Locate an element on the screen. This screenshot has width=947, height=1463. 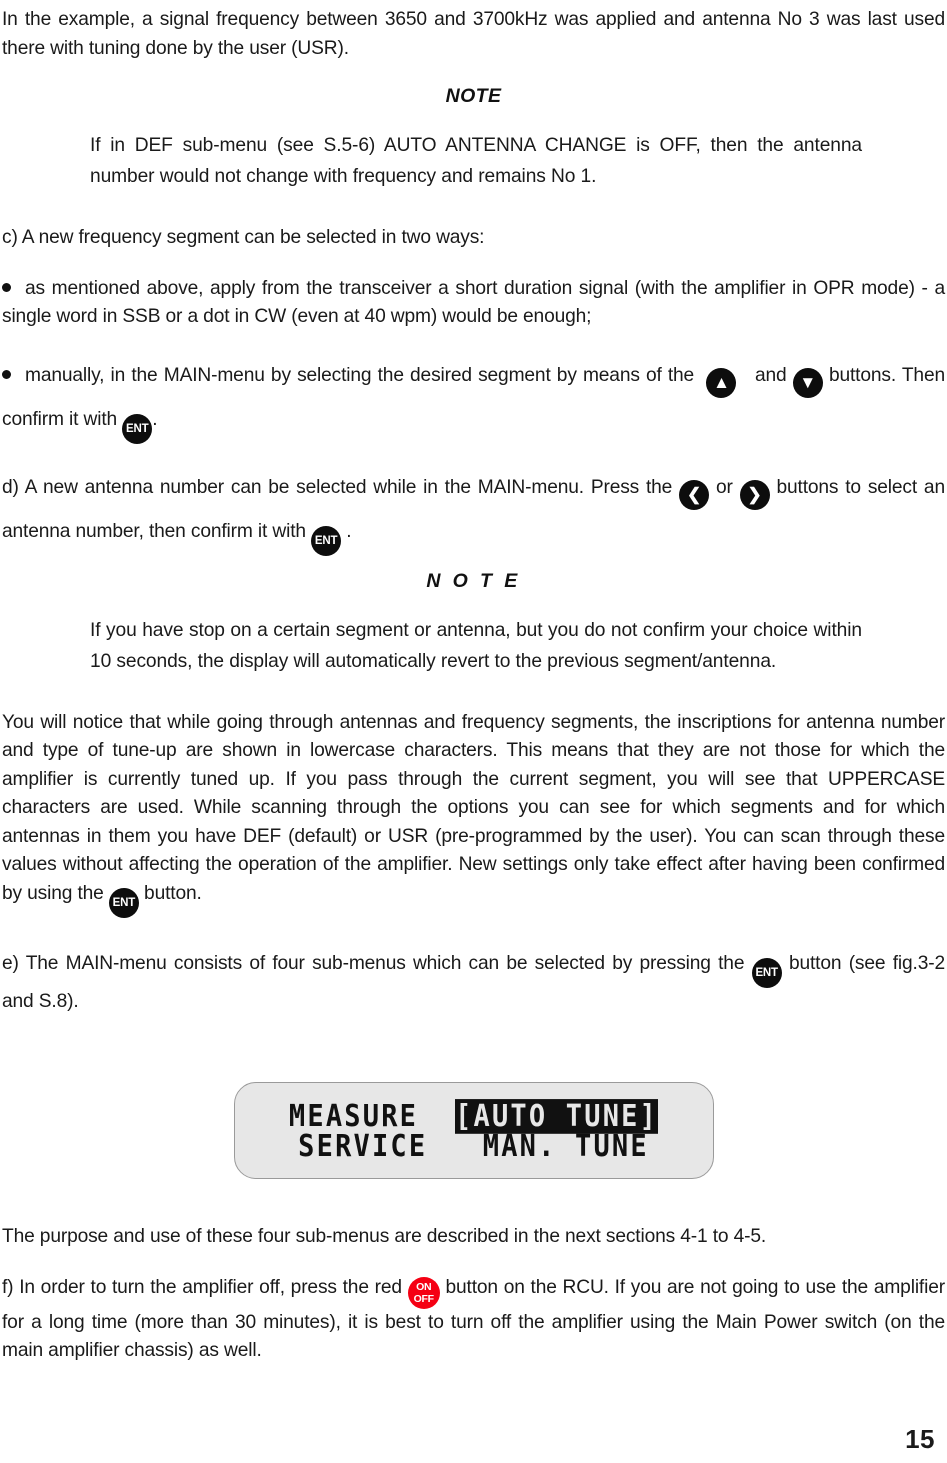
bullet-item-2-conjunction: and is located at coordinates (771, 375).